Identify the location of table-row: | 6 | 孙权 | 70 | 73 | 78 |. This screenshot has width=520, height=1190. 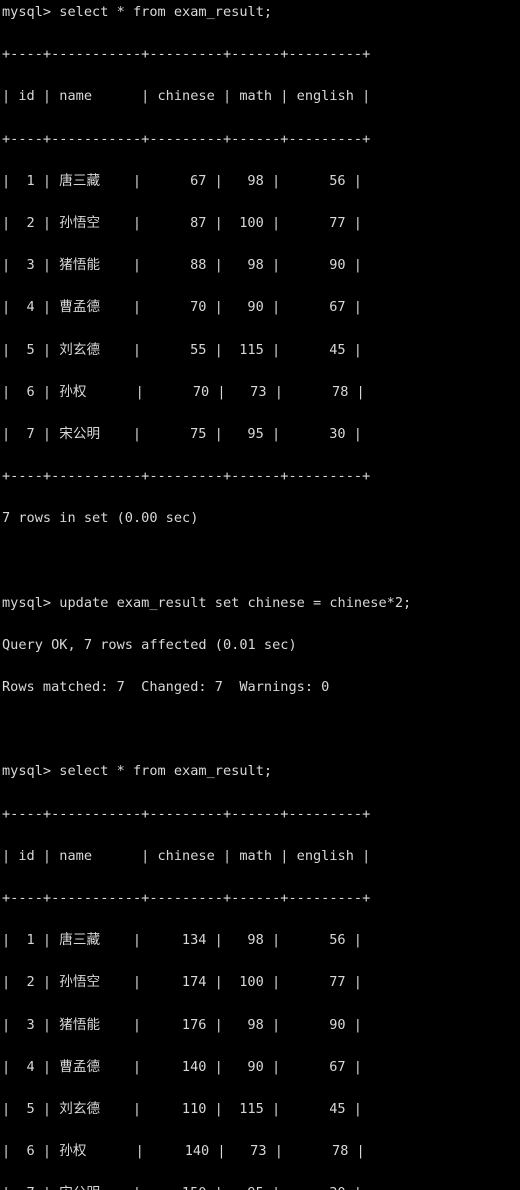
(183, 391).